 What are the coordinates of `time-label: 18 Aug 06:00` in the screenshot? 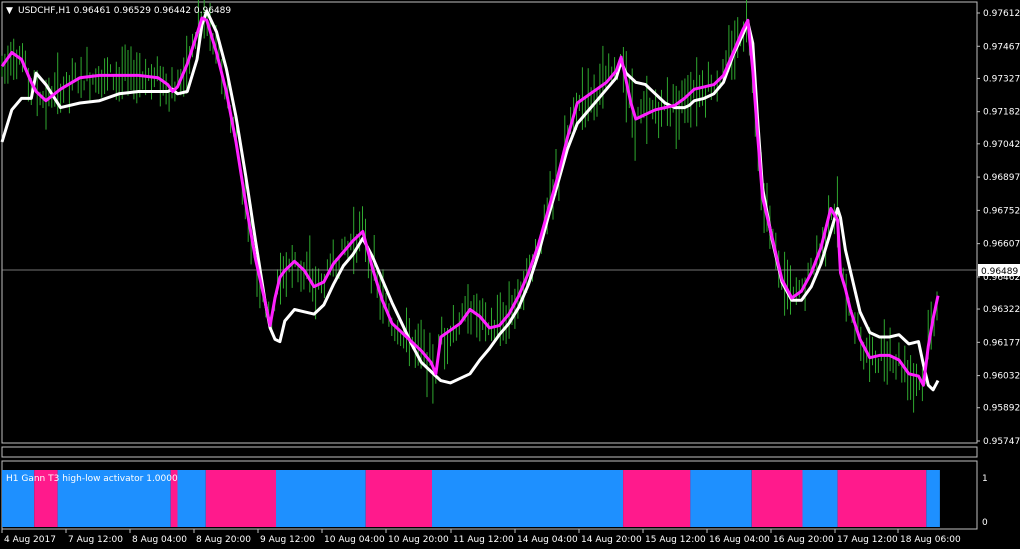 It's located at (930, 540).